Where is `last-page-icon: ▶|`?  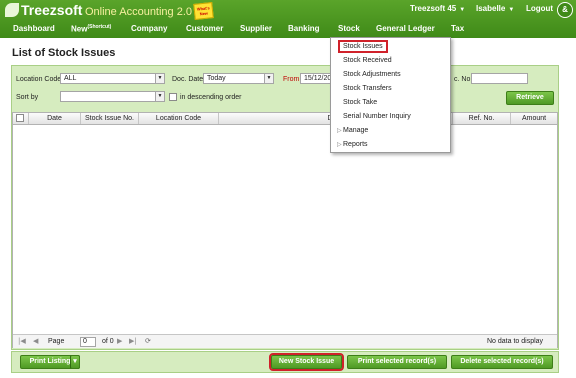 last-page-icon: ▶| is located at coordinates (133, 341).